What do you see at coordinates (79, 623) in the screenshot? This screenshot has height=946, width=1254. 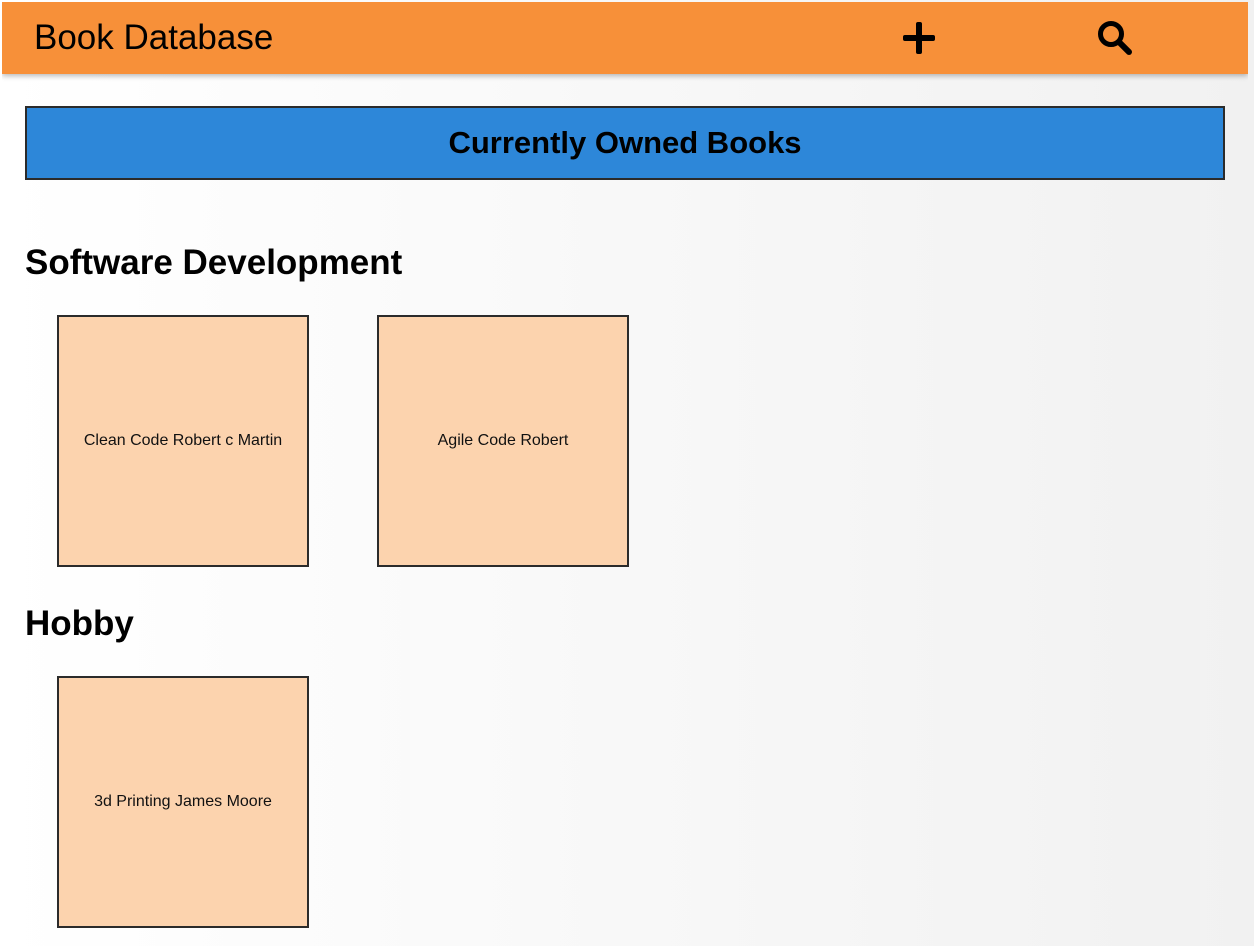 I see `section-title-hobby: Hobby` at bounding box center [79, 623].